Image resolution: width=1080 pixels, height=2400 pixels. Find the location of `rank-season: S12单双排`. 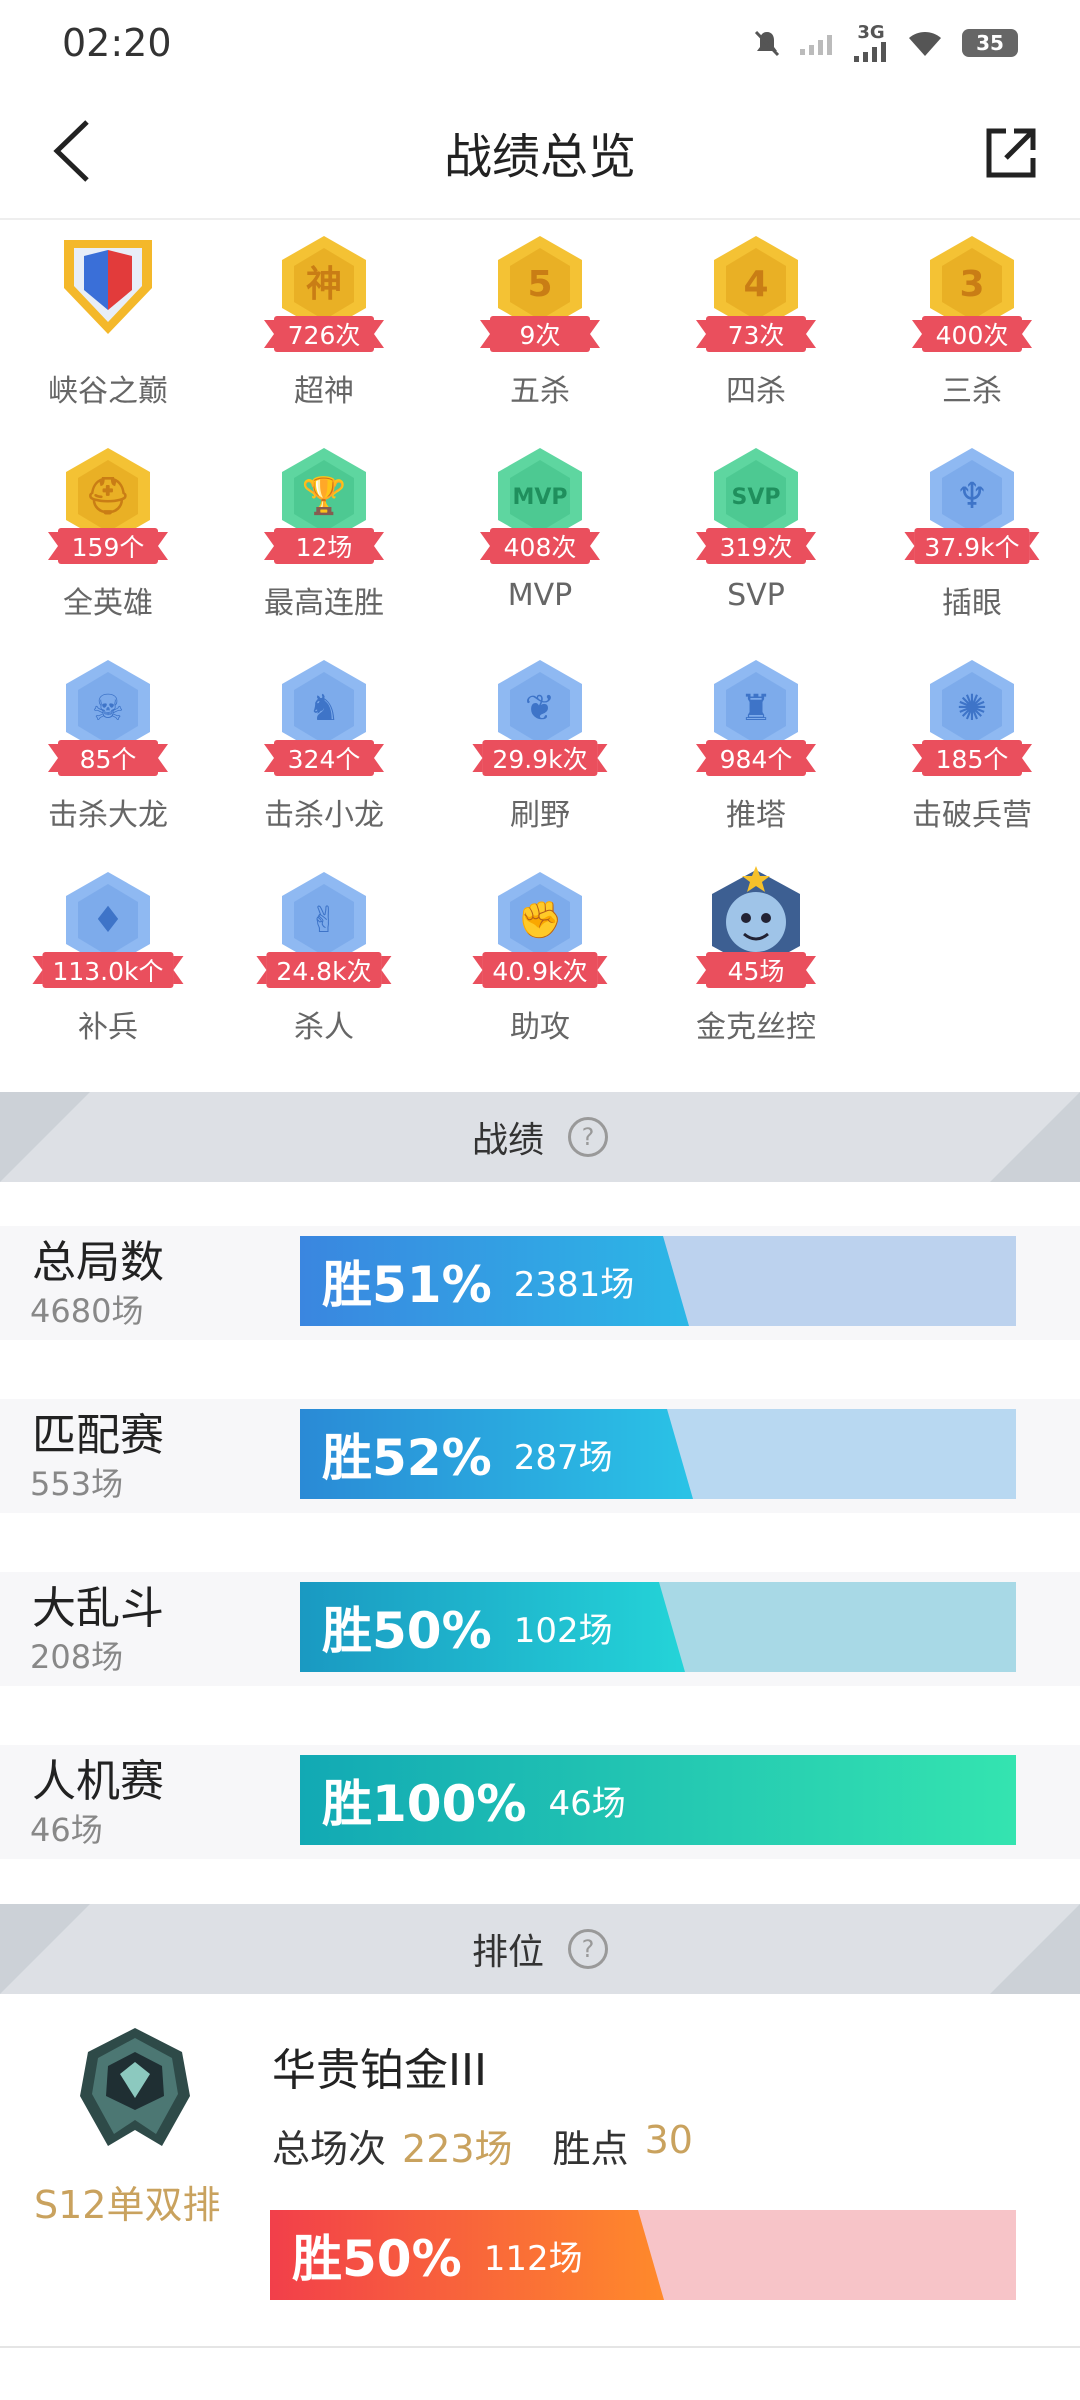

rank-season: S12单双排 is located at coordinates (127, 2205).